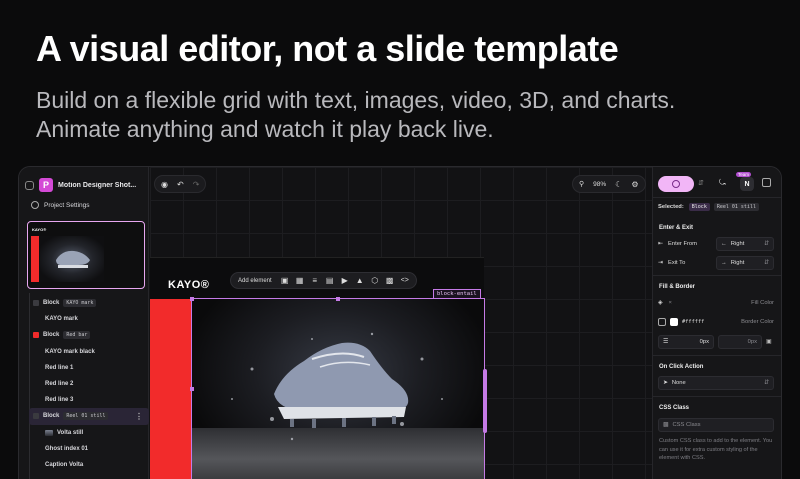 Image resolution: width=800 pixels, height=479 pixels. What do you see at coordinates (29, 185) in the screenshot?
I see `sidebar-toggle-icon` at bounding box center [29, 185].